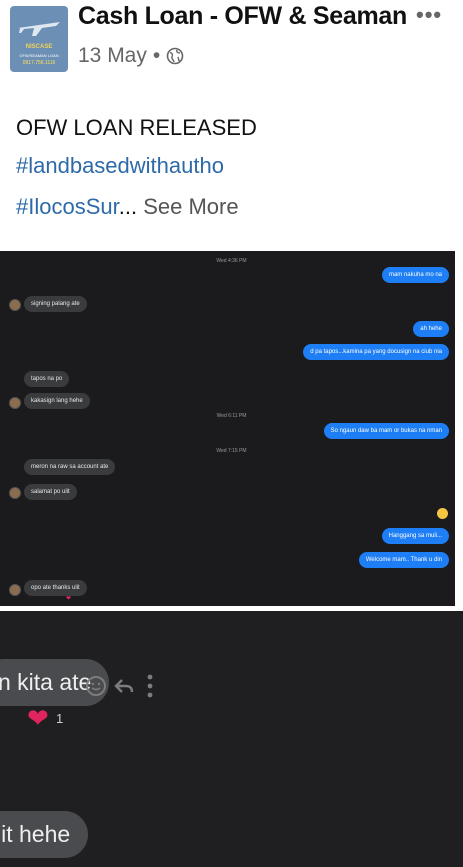 This screenshot has height=867, width=463. I want to click on message-right: ah hehe, so click(431, 329).